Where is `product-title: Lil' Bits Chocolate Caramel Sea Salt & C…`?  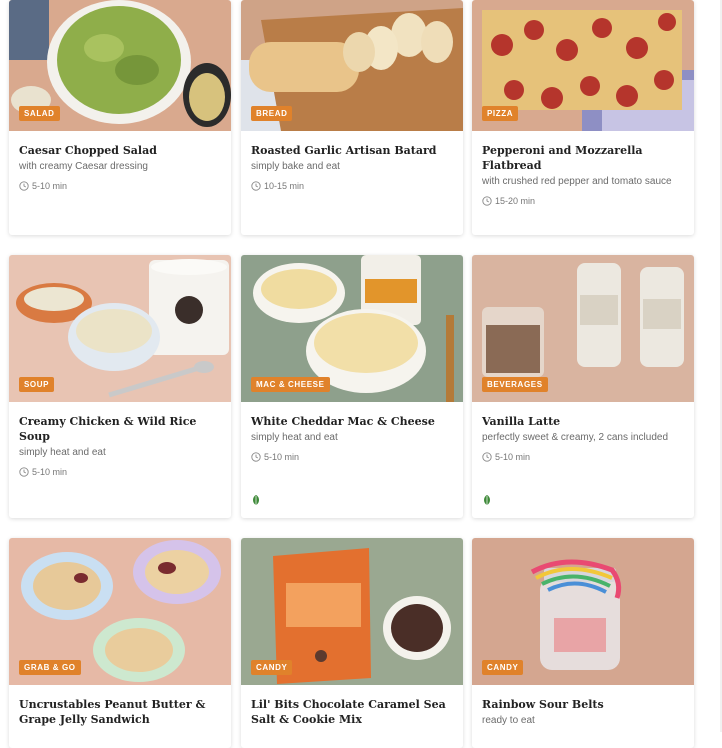
product-title: Lil' Bits Chocolate Caramel Sea Salt & C… is located at coordinates (352, 712).